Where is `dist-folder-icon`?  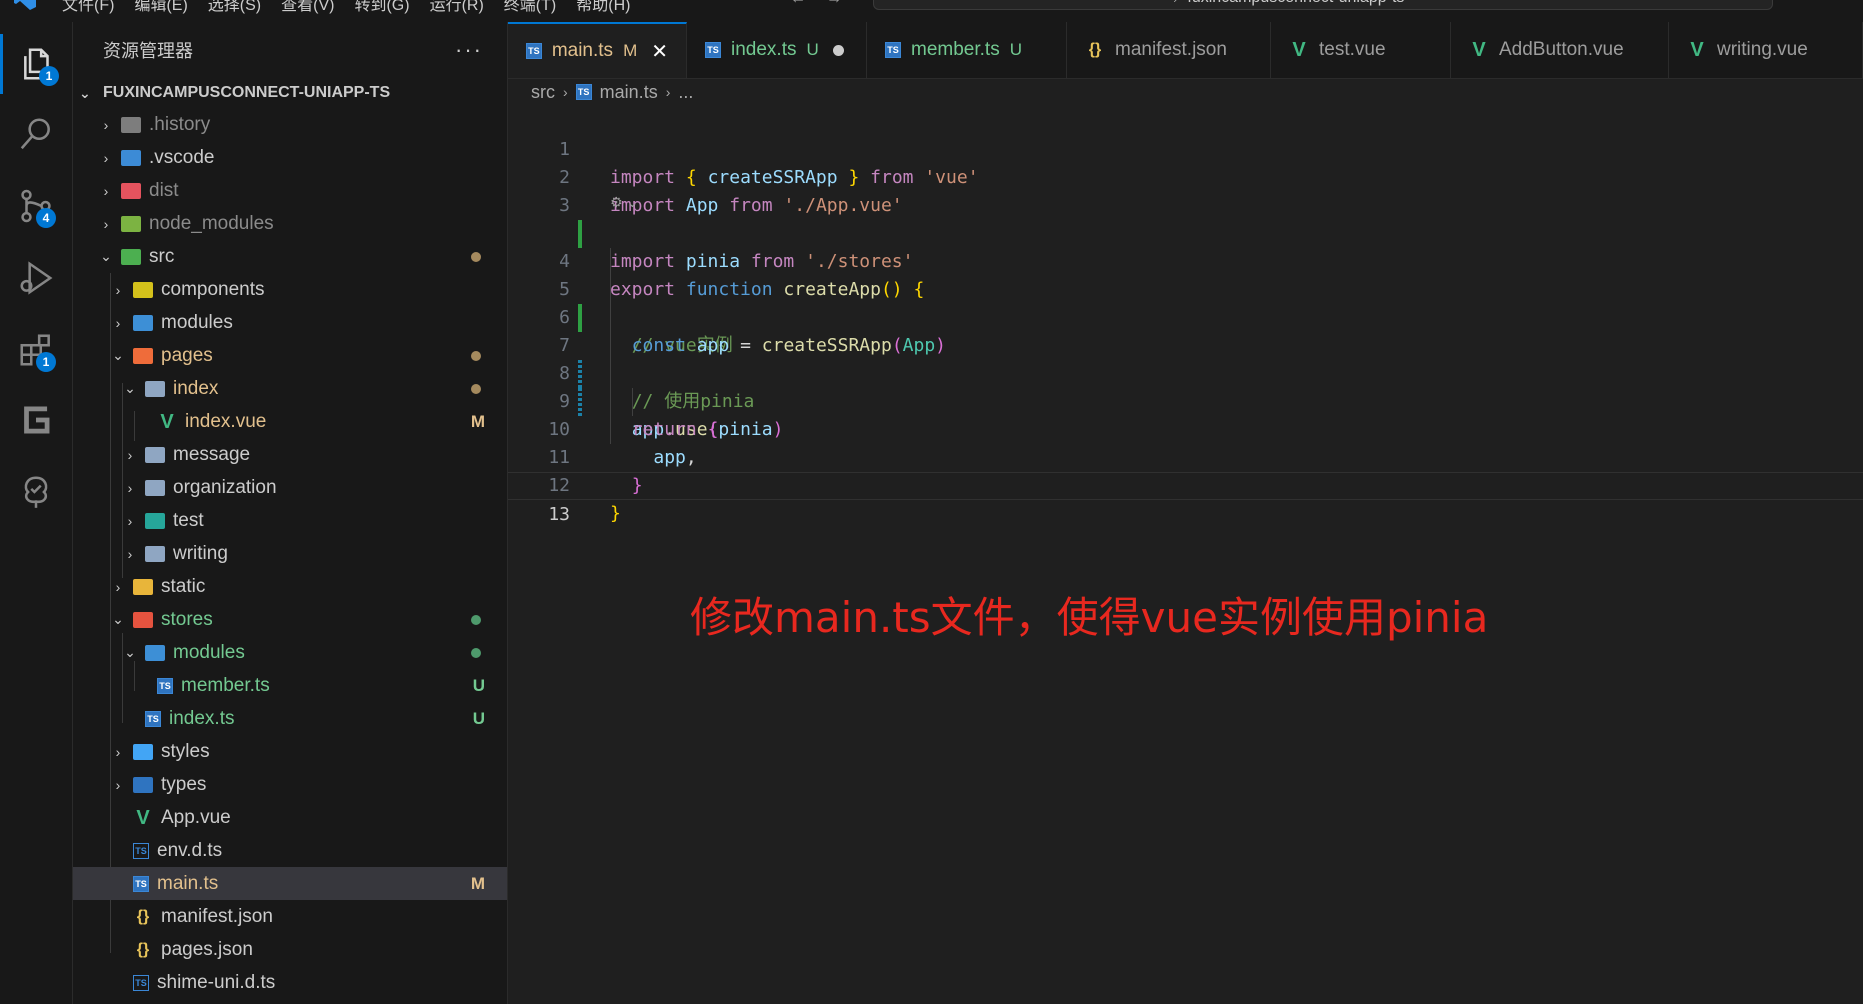 dist-folder-icon is located at coordinates (131, 190).